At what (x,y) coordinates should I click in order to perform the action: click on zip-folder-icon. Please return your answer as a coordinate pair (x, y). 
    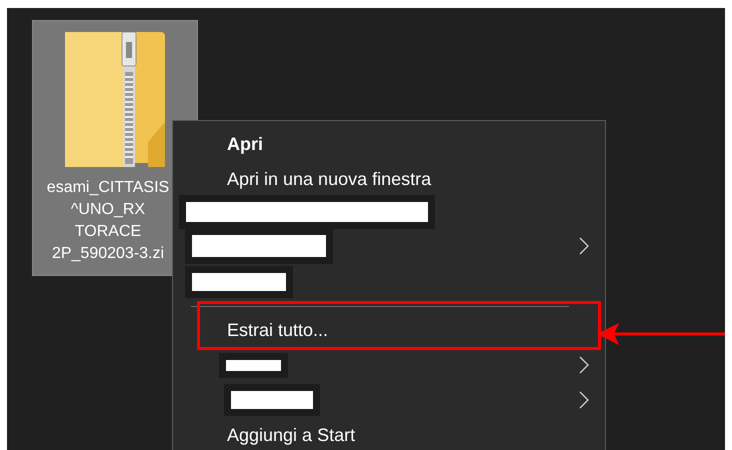
    Looking at the image, I should click on (114, 99).